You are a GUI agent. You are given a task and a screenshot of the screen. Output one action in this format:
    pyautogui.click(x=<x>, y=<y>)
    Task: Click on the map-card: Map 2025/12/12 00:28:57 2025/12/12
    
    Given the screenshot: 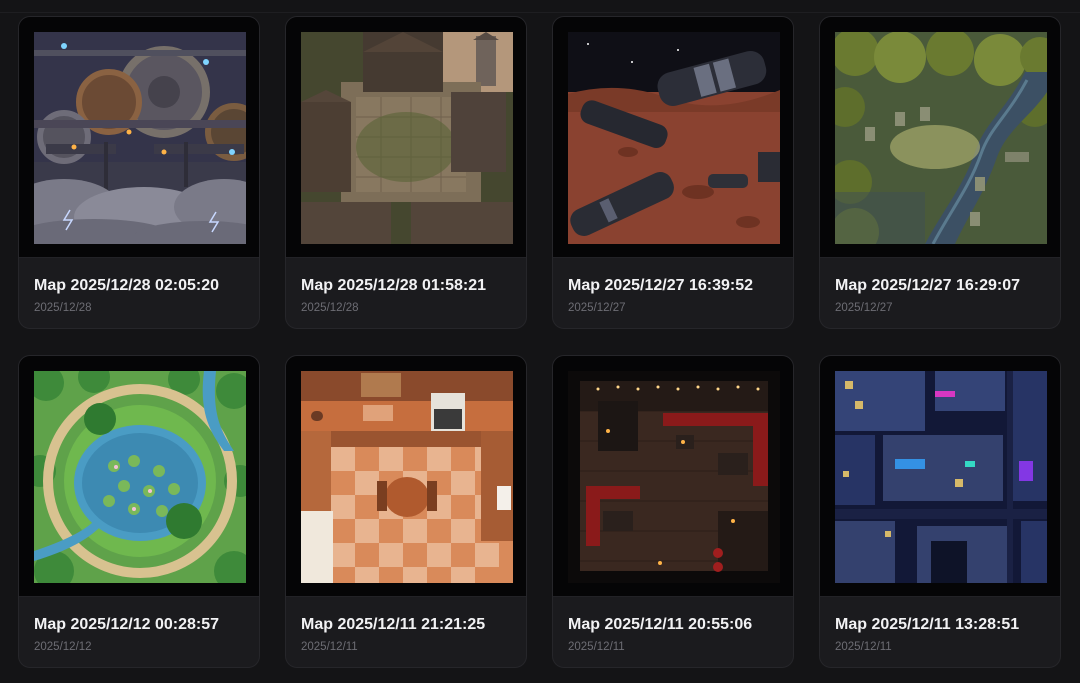 What is the action you would take?
    pyautogui.click(x=139, y=511)
    